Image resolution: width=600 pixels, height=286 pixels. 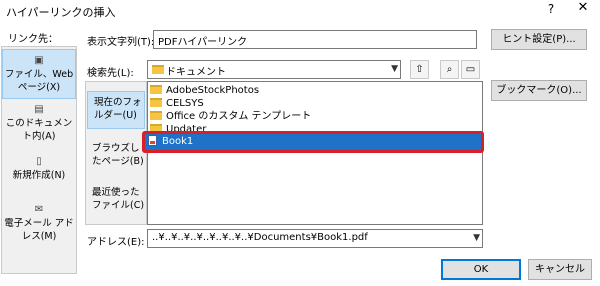 I want to click on file-name: AdobeStockPhotos, so click(x=213, y=90).